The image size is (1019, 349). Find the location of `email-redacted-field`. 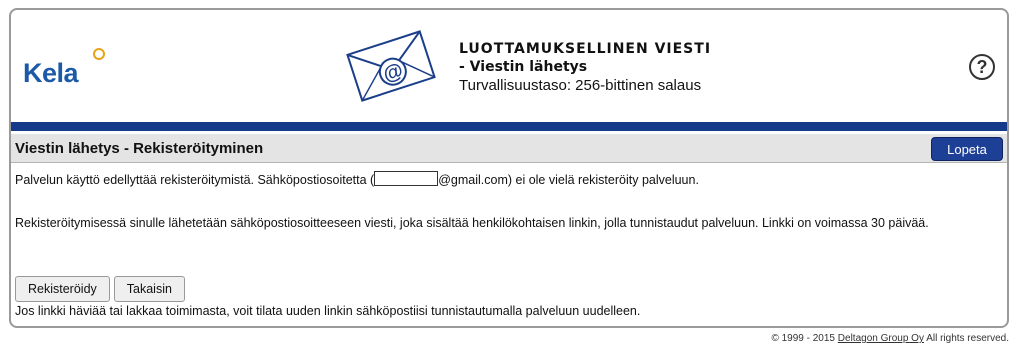

email-redacted-field is located at coordinates (406, 178).